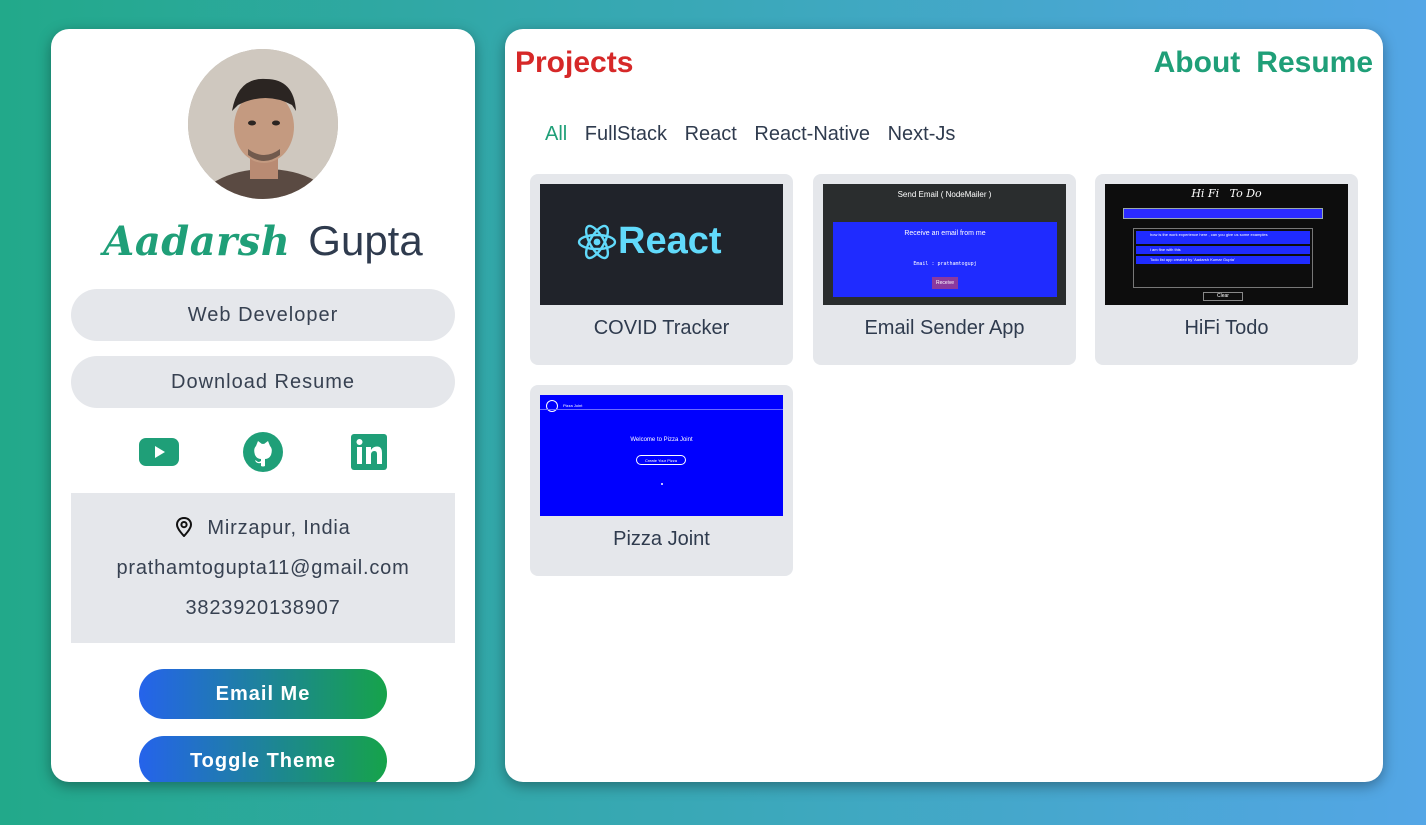  Describe the element at coordinates (945, 283) in the screenshot. I see `thumb-button: Receive` at that location.